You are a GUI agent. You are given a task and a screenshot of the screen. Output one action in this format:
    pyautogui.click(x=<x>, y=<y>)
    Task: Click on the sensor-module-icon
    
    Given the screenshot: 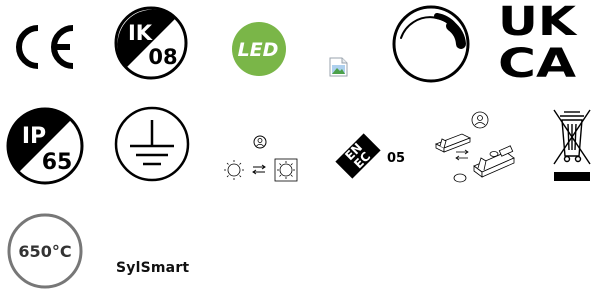 What is the action you would take?
    pyautogui.click(x=477, y=148)
    